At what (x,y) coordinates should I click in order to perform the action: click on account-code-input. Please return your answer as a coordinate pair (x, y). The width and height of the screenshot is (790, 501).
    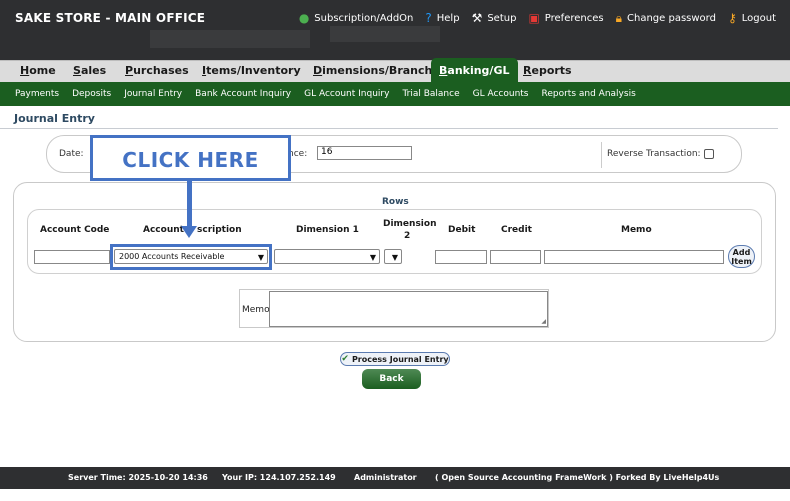
    Looking at the image, I should click on (72, 257).